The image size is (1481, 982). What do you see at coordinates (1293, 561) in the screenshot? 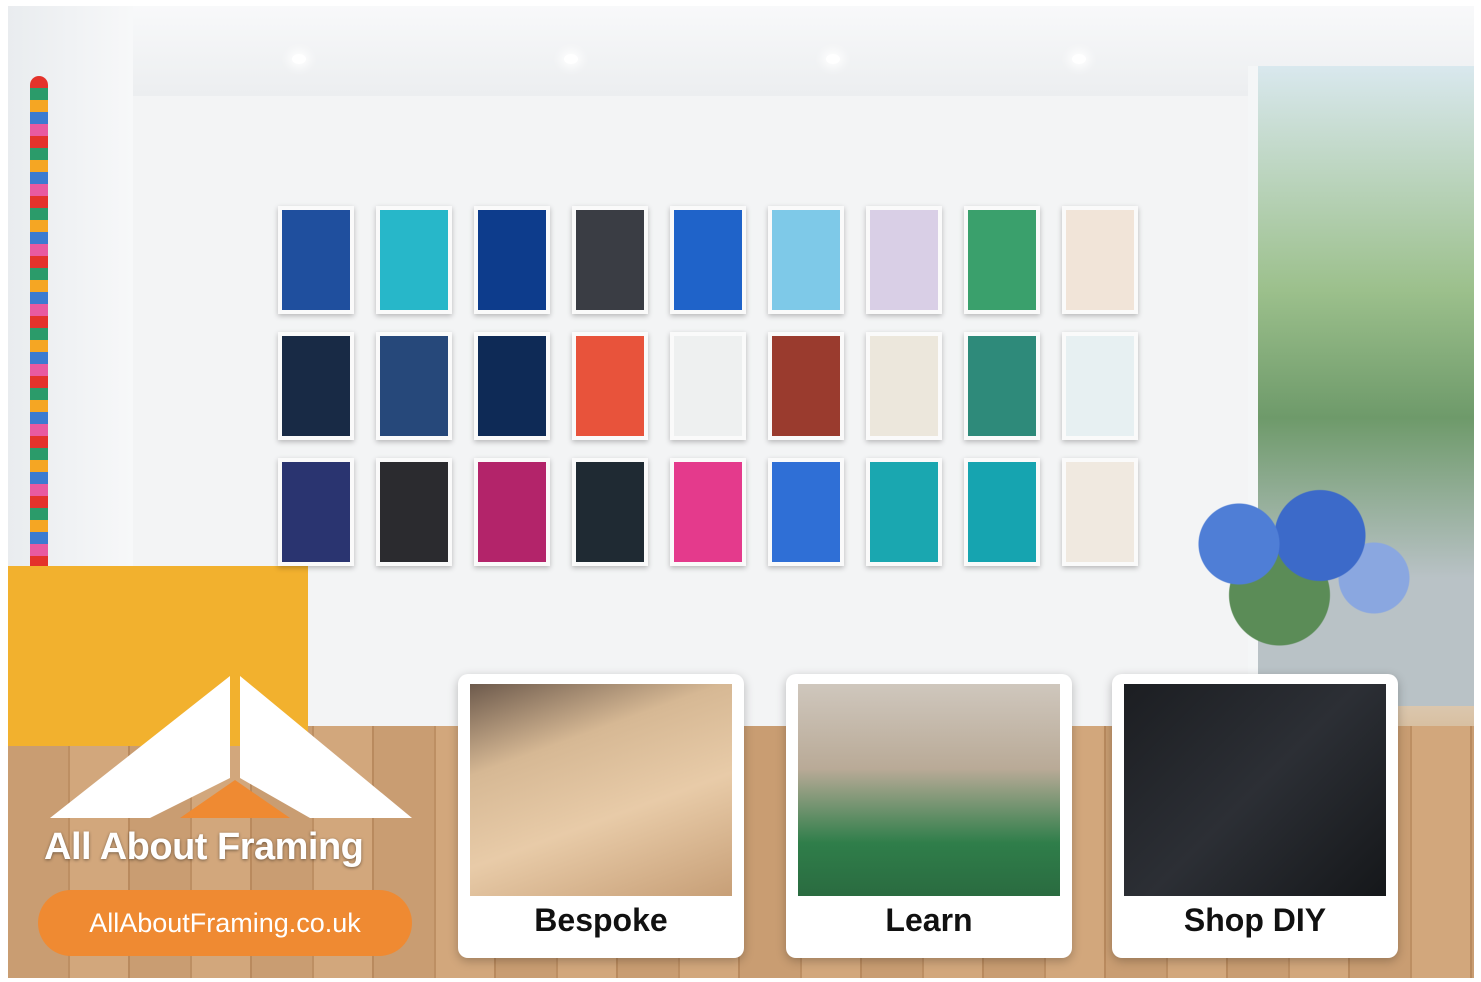
I see `hydrangea-bouquet` at bounding box center [1293, 561].